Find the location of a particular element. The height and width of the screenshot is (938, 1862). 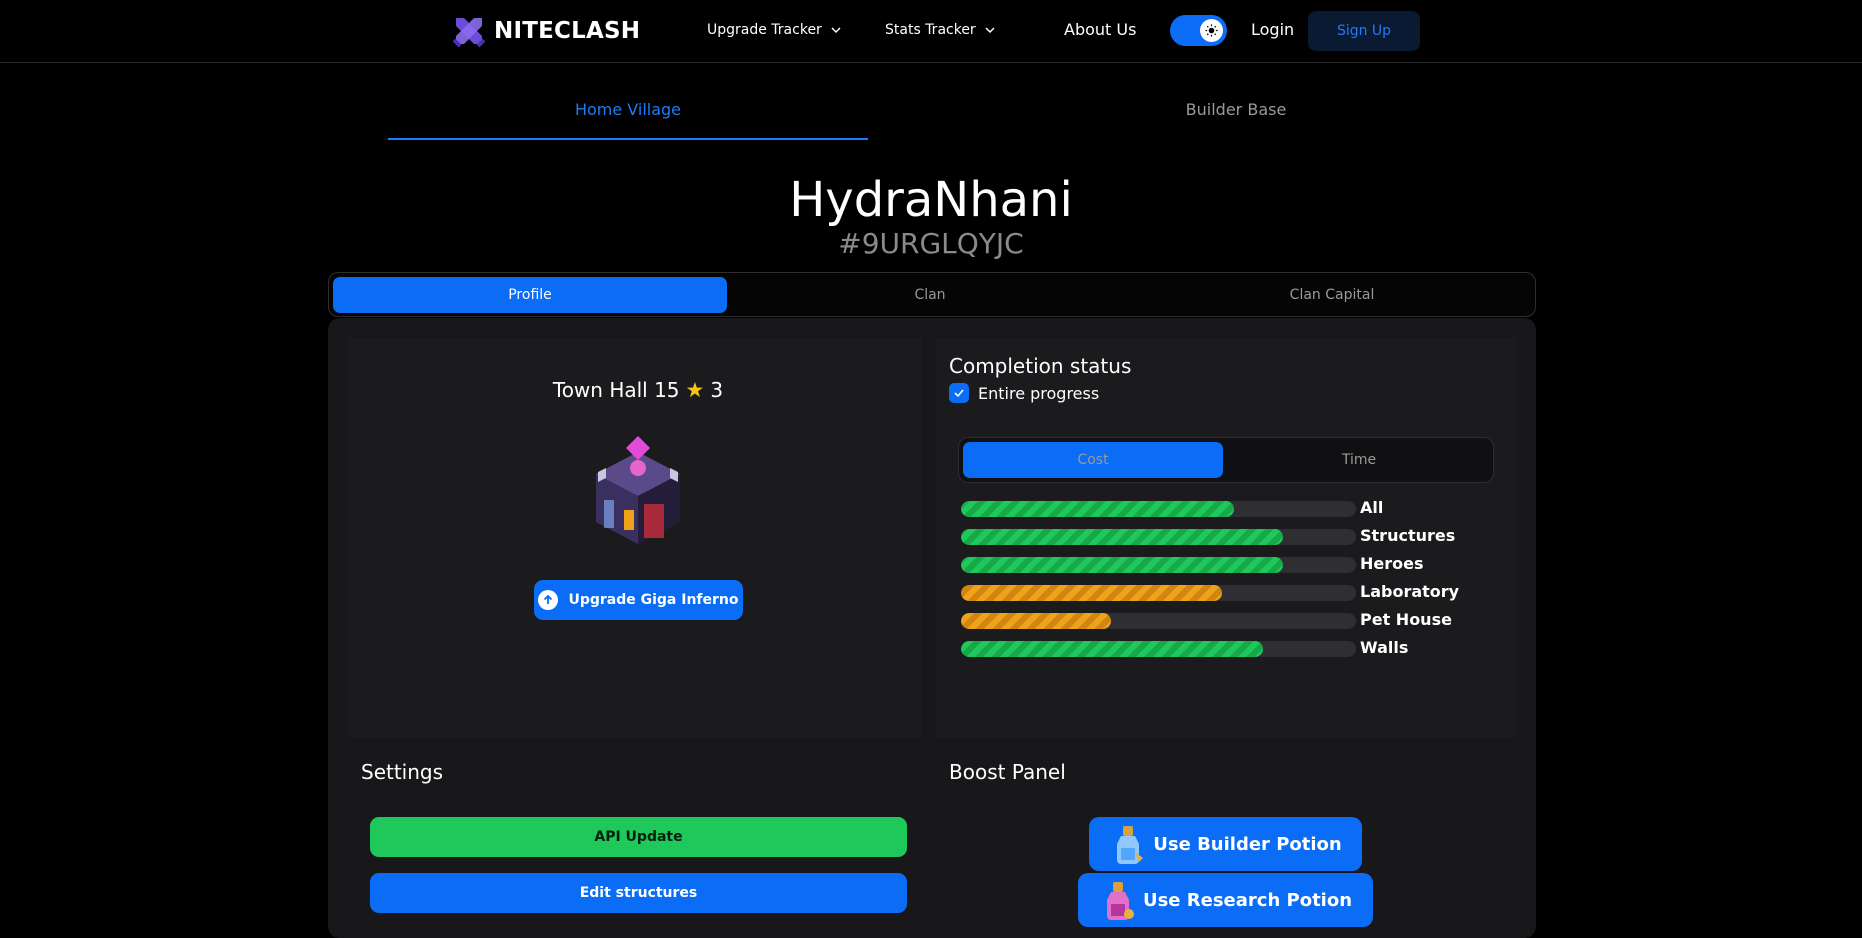

use-builder-potion-button: Use Builder Potion is located at coordinates (1225, 844).